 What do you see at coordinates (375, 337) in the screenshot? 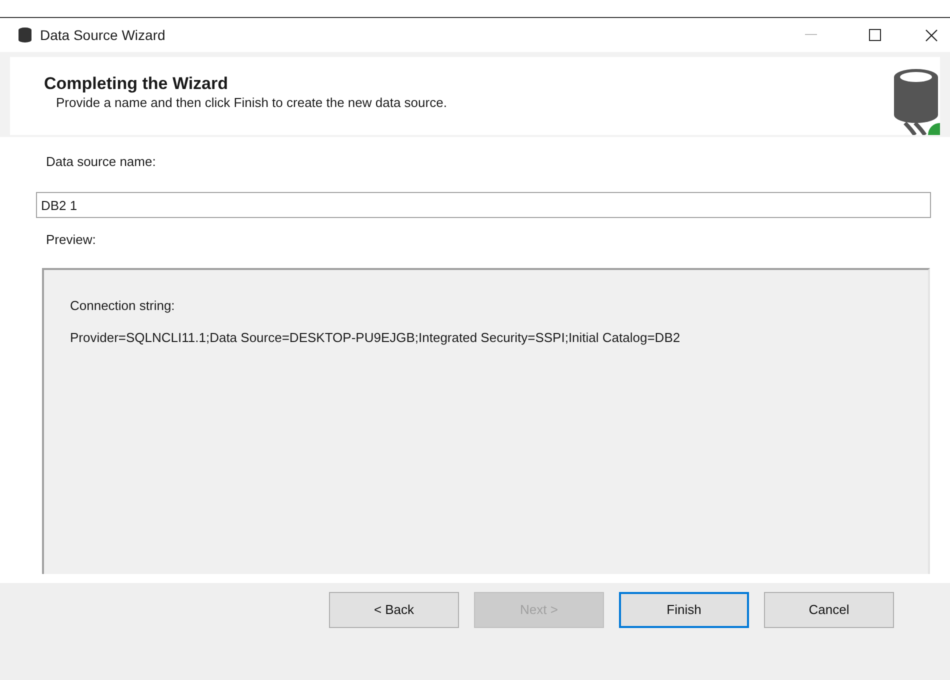
I see `connection-string: Provider=SQLNCLI11.1;Data Source=DESKTOP-PU9EJGB;Integrated Security=SSPI;Initial Catalog=DB2` at bounding box center [375, 337].